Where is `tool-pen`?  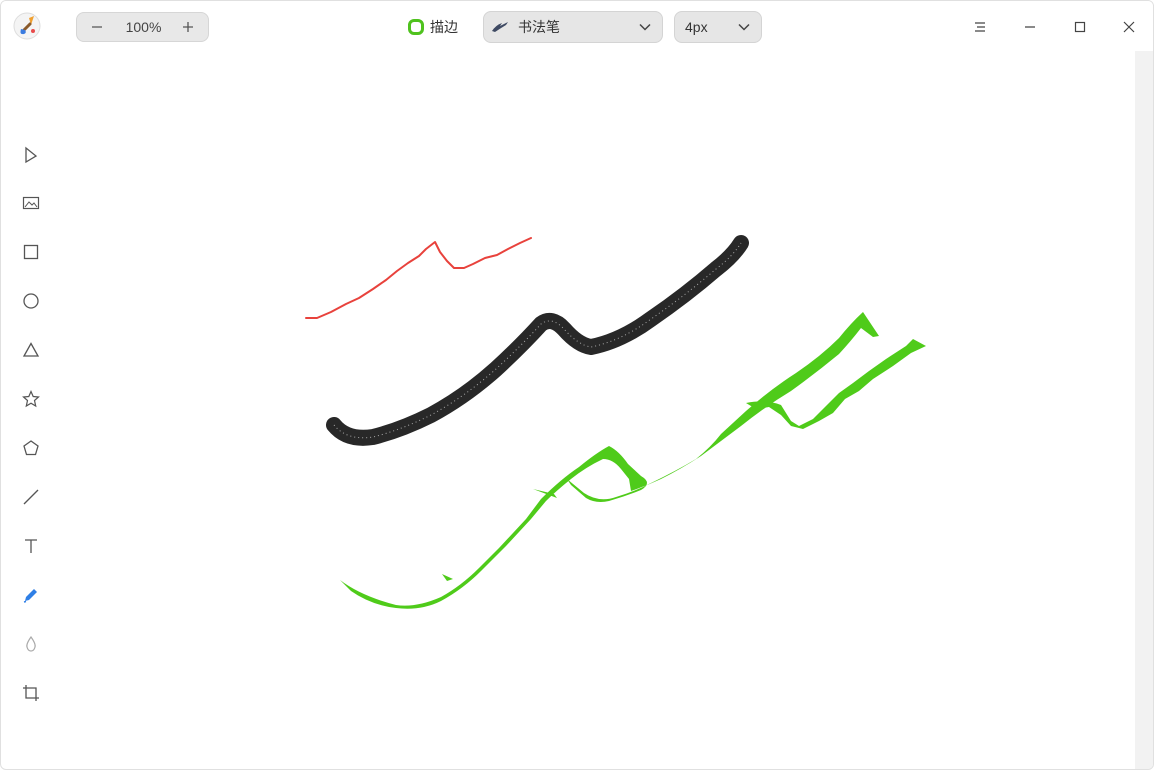
tool-pen is located at coordinates (31, 595).